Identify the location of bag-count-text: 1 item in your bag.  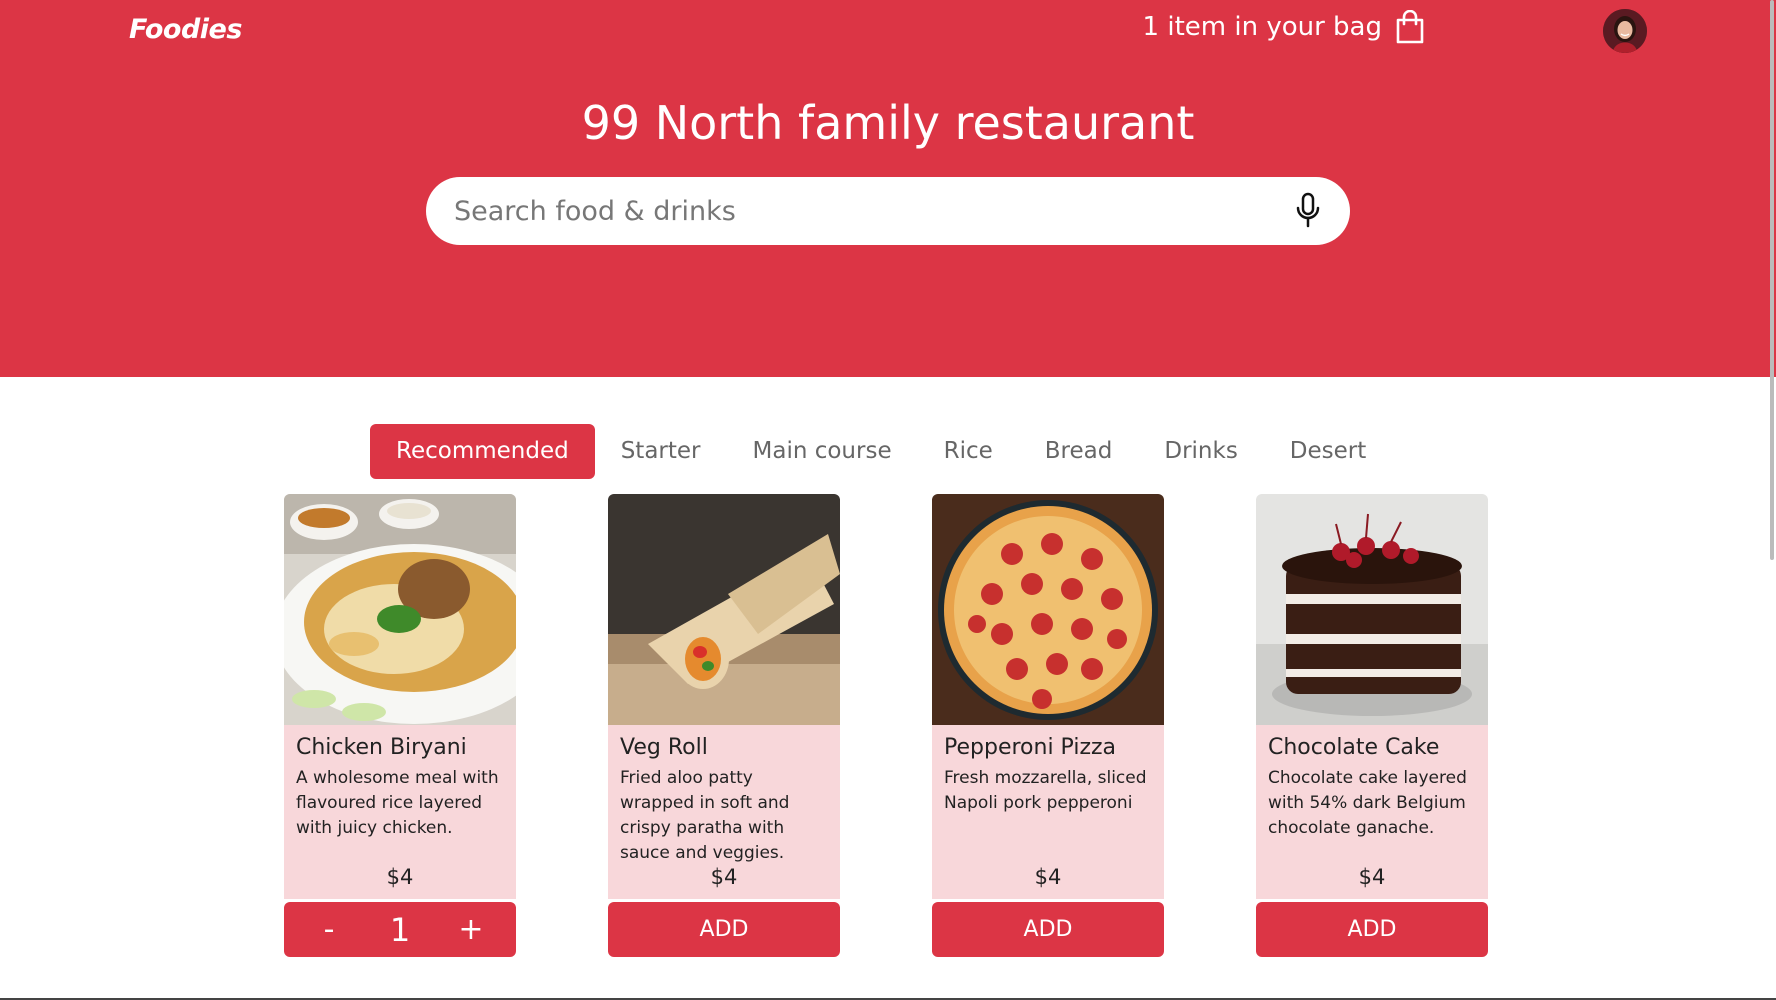
(1262, 27).